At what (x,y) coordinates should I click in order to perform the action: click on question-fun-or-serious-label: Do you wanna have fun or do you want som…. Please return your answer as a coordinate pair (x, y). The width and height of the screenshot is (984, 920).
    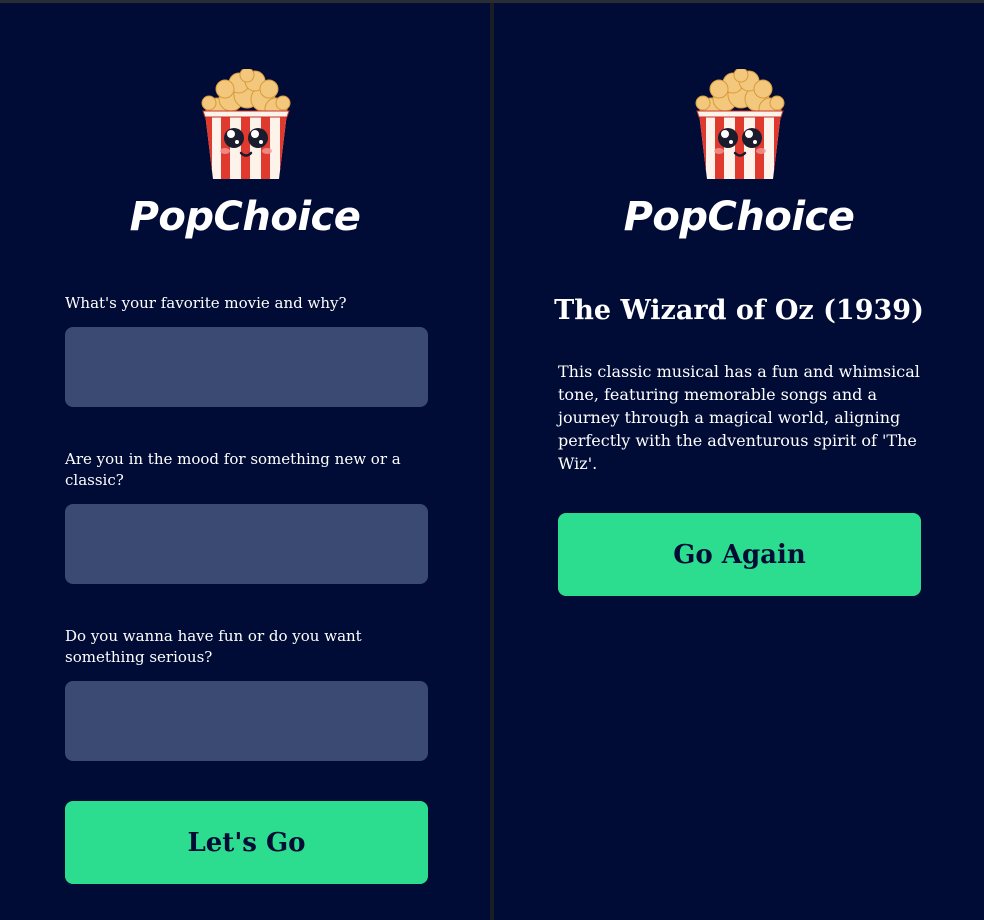
    Looking at the image, I should click on (213, 646).